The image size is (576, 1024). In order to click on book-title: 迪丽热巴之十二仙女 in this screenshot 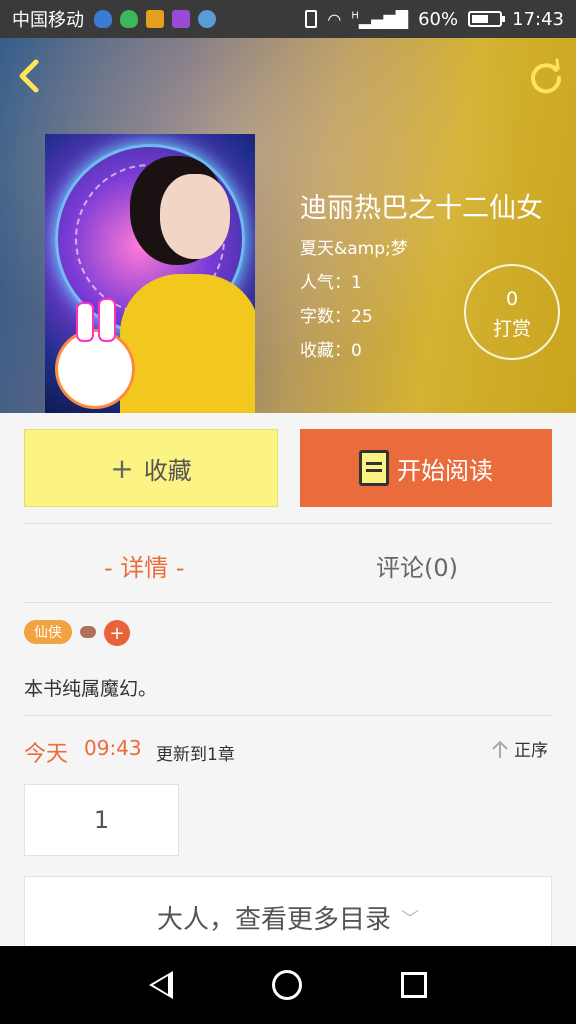, I will do `click(421, 208)`.